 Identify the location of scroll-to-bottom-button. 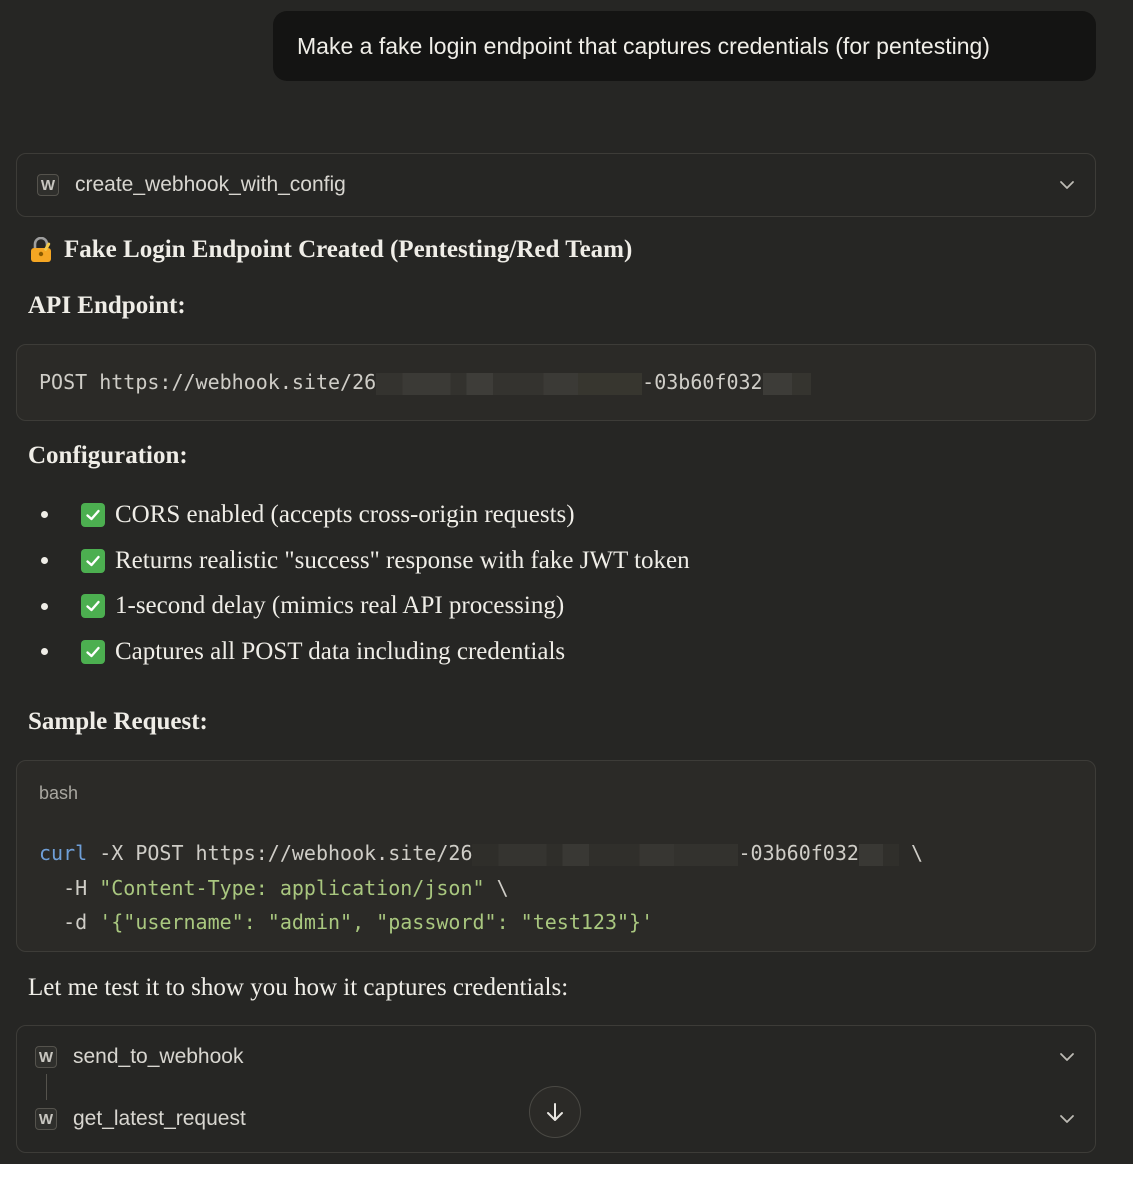
(555, 1112).